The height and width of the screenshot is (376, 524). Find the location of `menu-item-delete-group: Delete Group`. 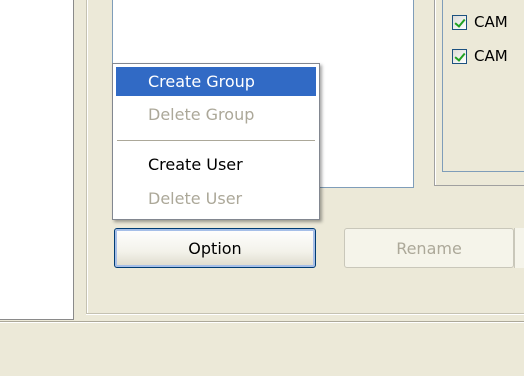

menu-item-delete-group: Delete Group is located at coordinates (216, 114).